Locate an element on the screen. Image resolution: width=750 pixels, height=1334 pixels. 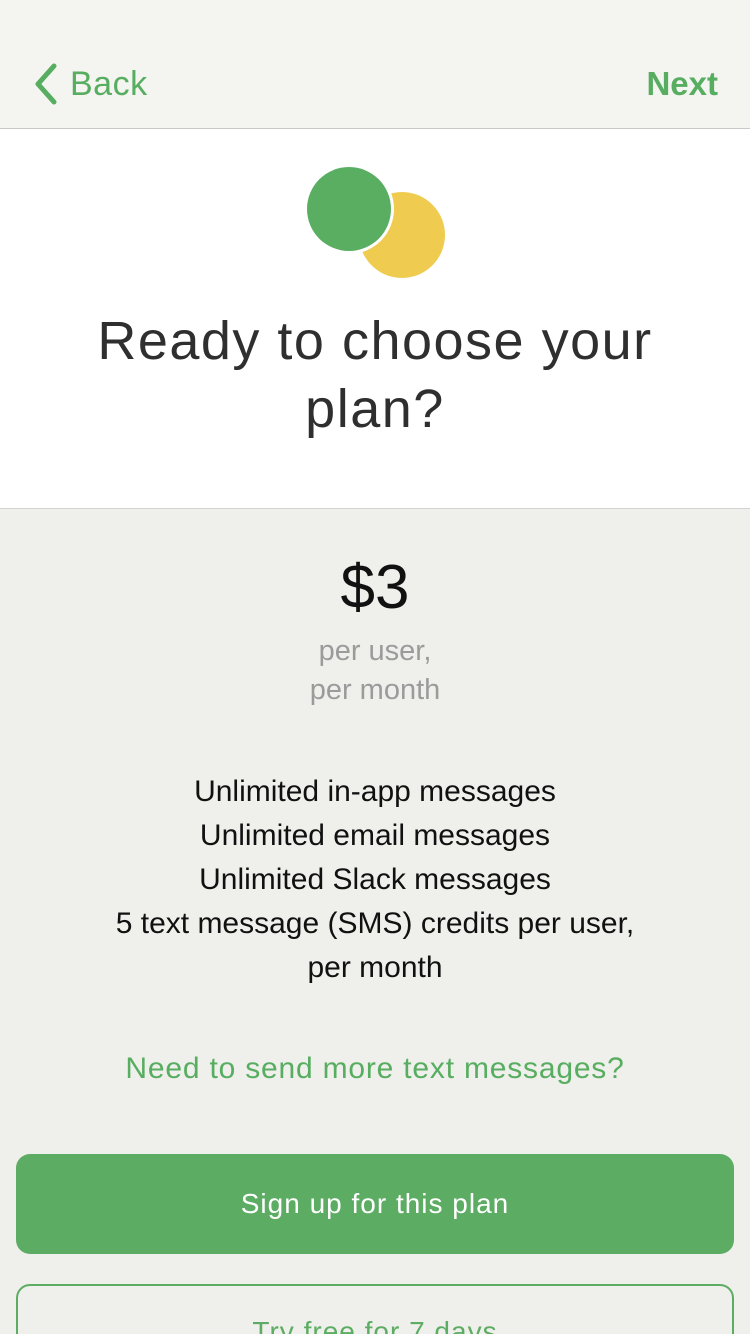
page-title-line-1: Ready to choose your is located at coordinates (375, 341).